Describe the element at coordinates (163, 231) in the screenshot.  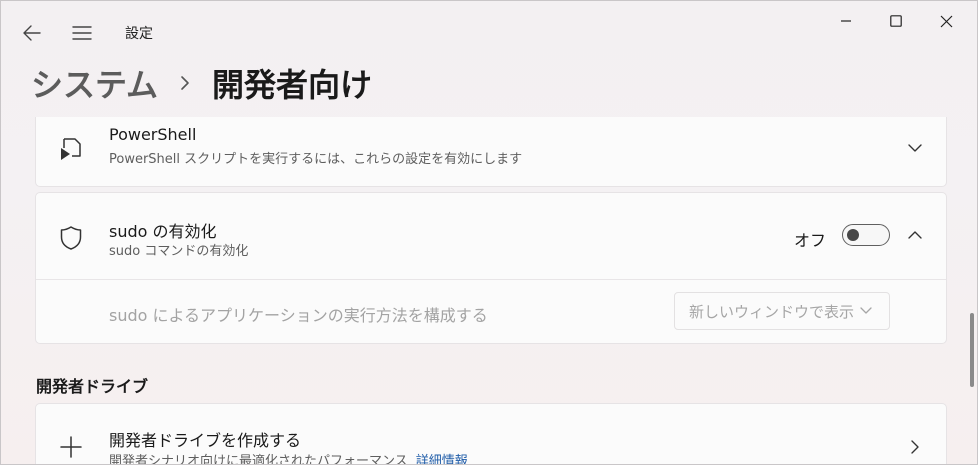
I see `sudo-title: sudo の有効化` at that location.